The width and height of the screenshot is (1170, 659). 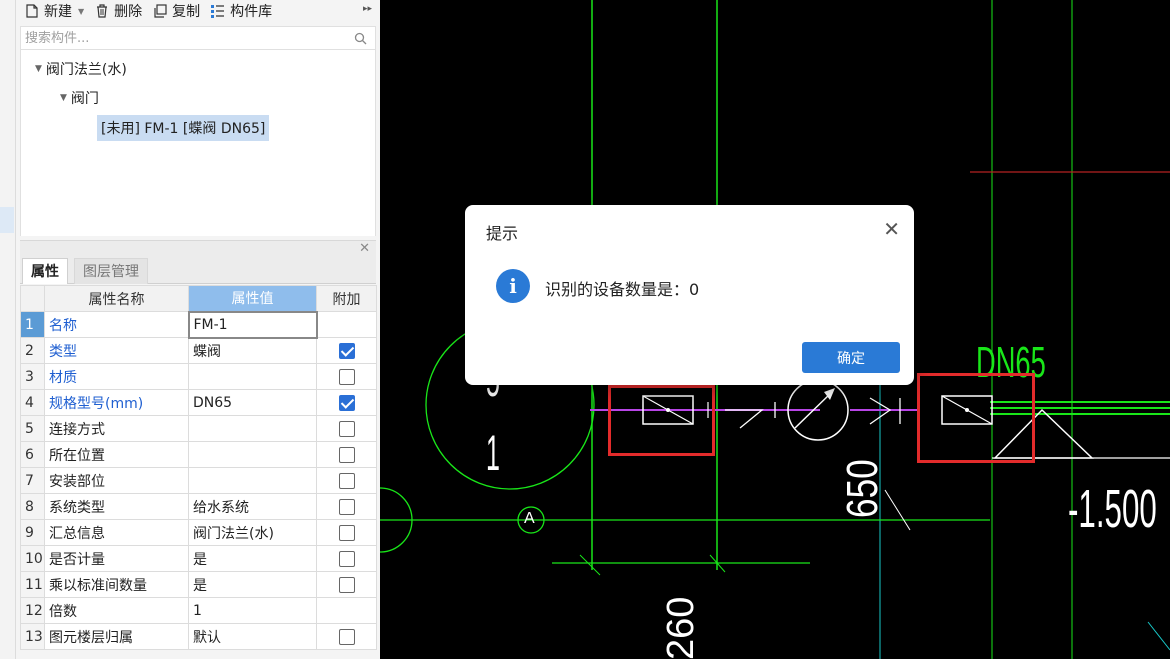 I want to click on cad-elevation-label: -1.500, so click(x=1112, y=509).